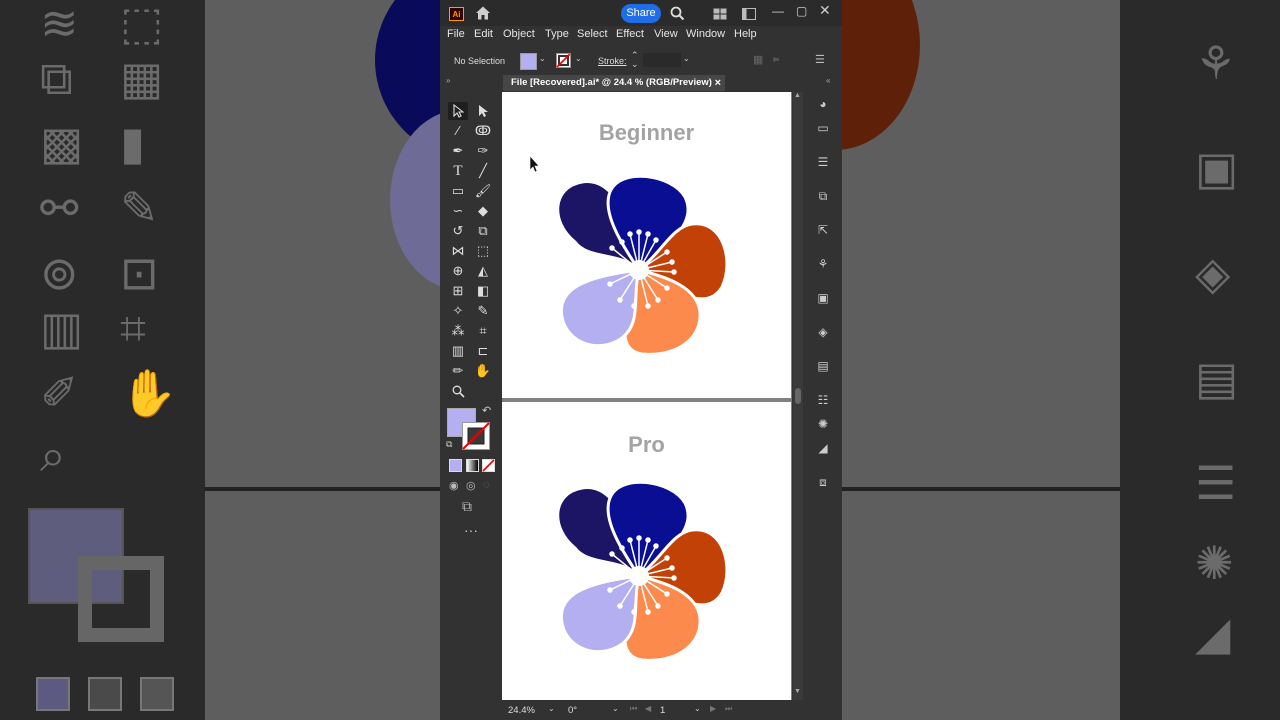  I want to click on first-artboard-icon: ⏮, so click(633, 709).